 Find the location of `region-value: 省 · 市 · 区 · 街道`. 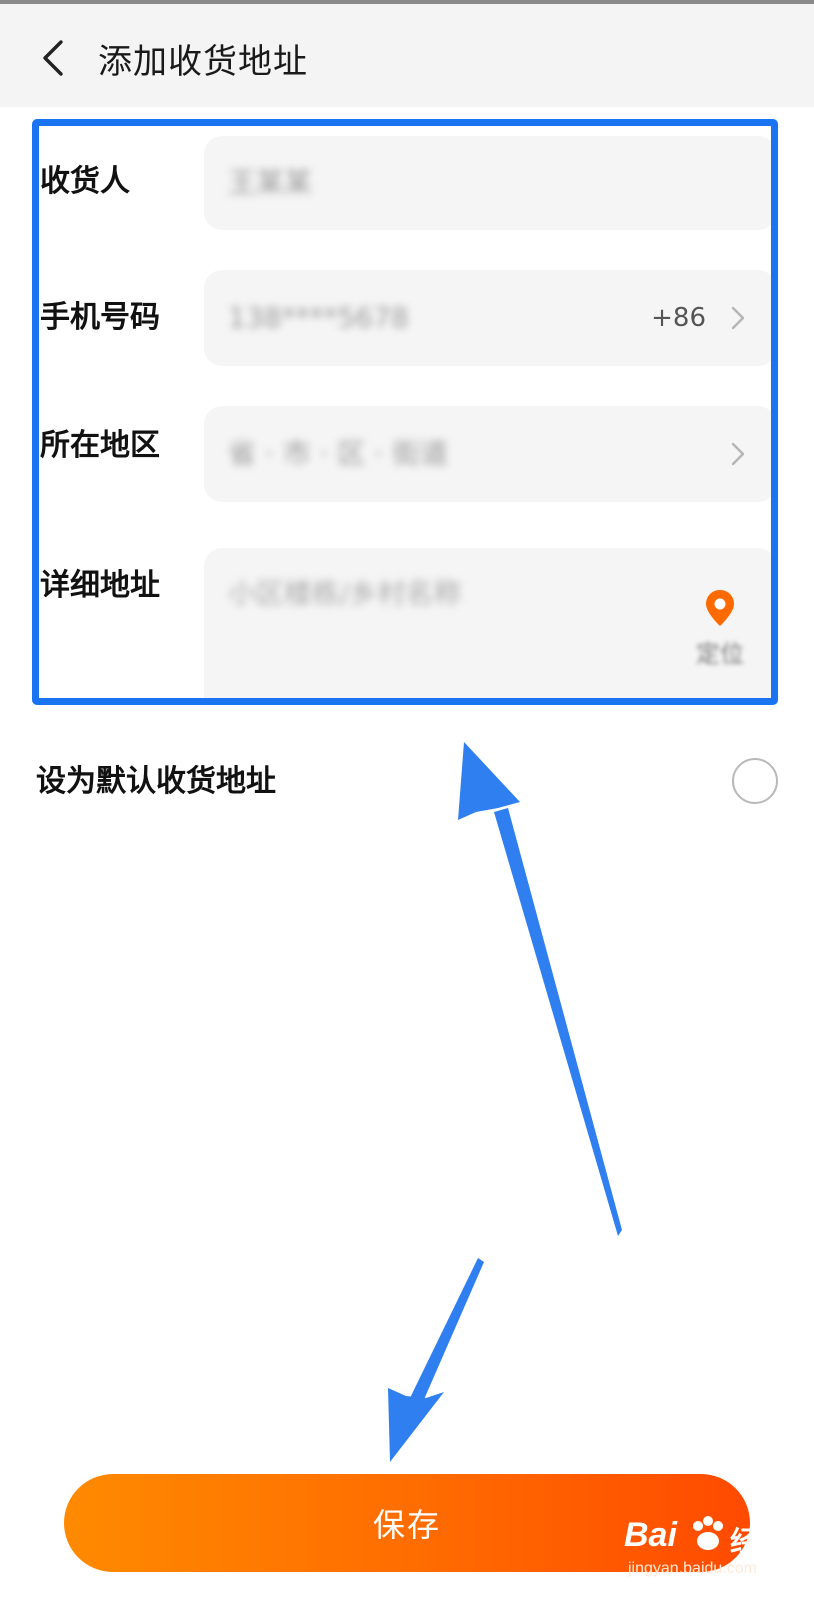

region-value: 省 · 市 · 区 · 街道 is located at coordinates (338, 453).